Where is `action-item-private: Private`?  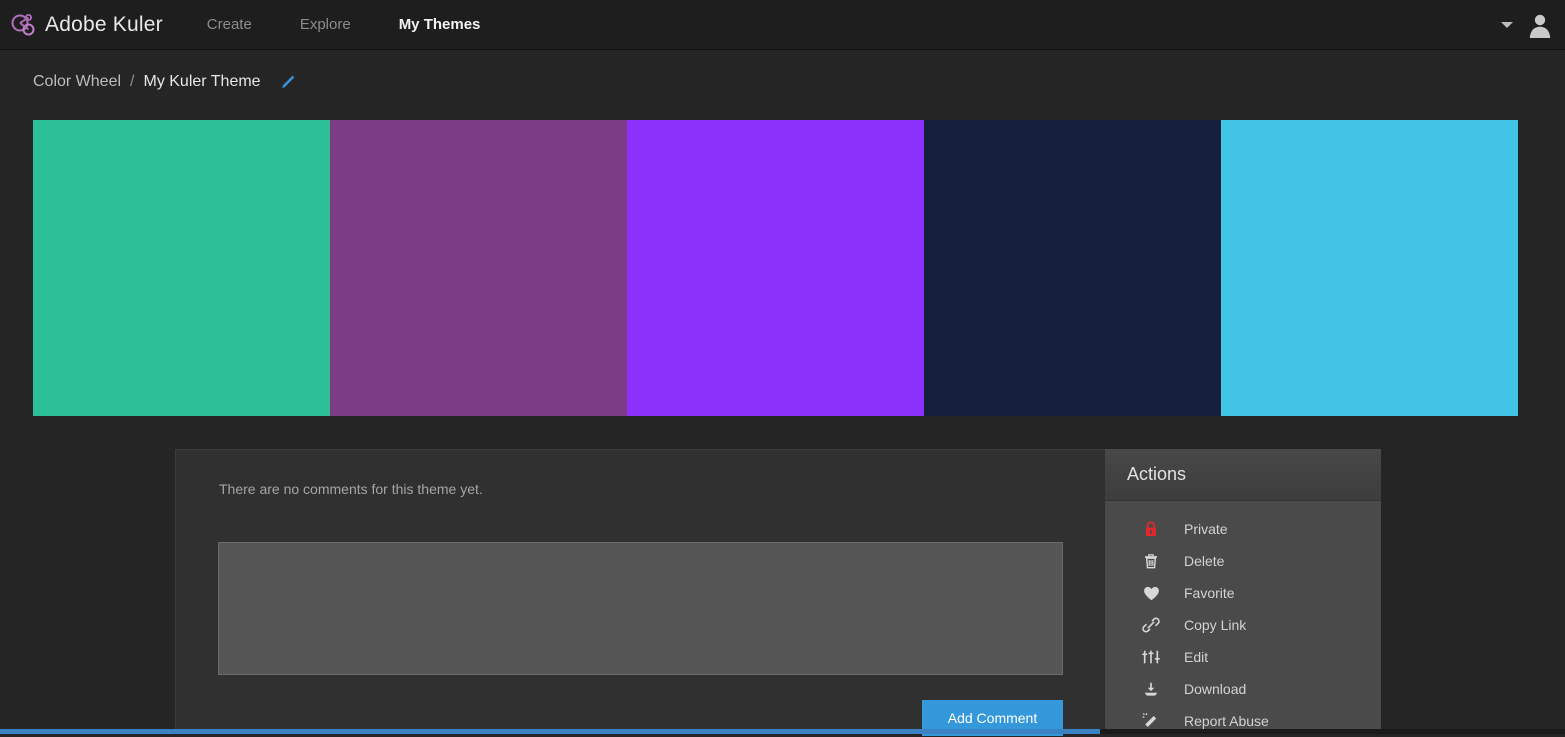
action-item-private: Private is located at coordinates (1243, 529).